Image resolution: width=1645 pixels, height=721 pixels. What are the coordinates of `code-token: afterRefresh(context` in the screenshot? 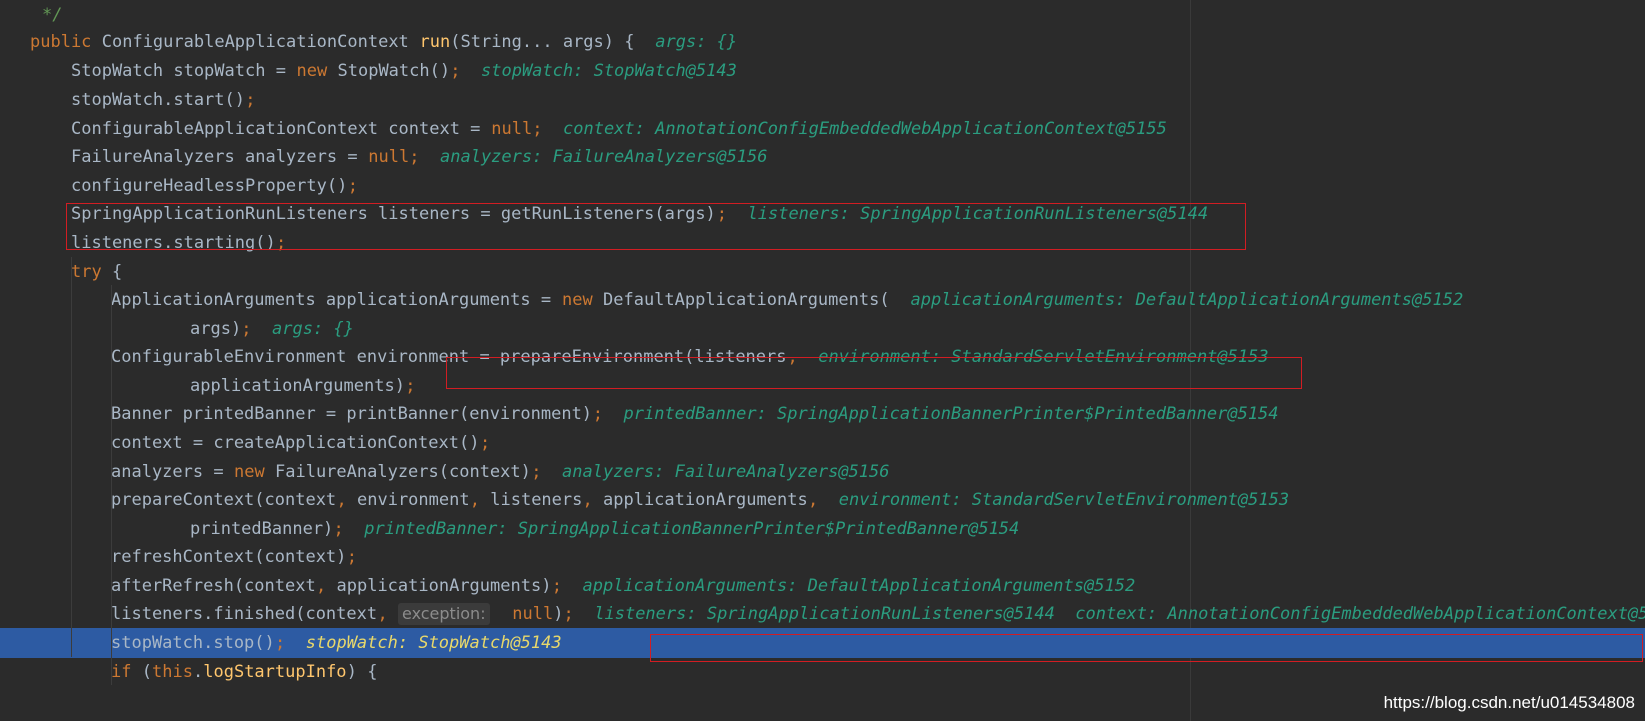 It's located at (213, 586).